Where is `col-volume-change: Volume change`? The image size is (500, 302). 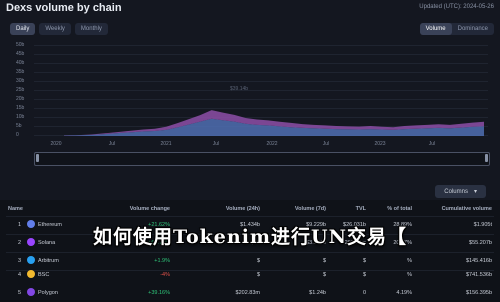 col-volume-change: Volume change is located at coordinates (150, 209).